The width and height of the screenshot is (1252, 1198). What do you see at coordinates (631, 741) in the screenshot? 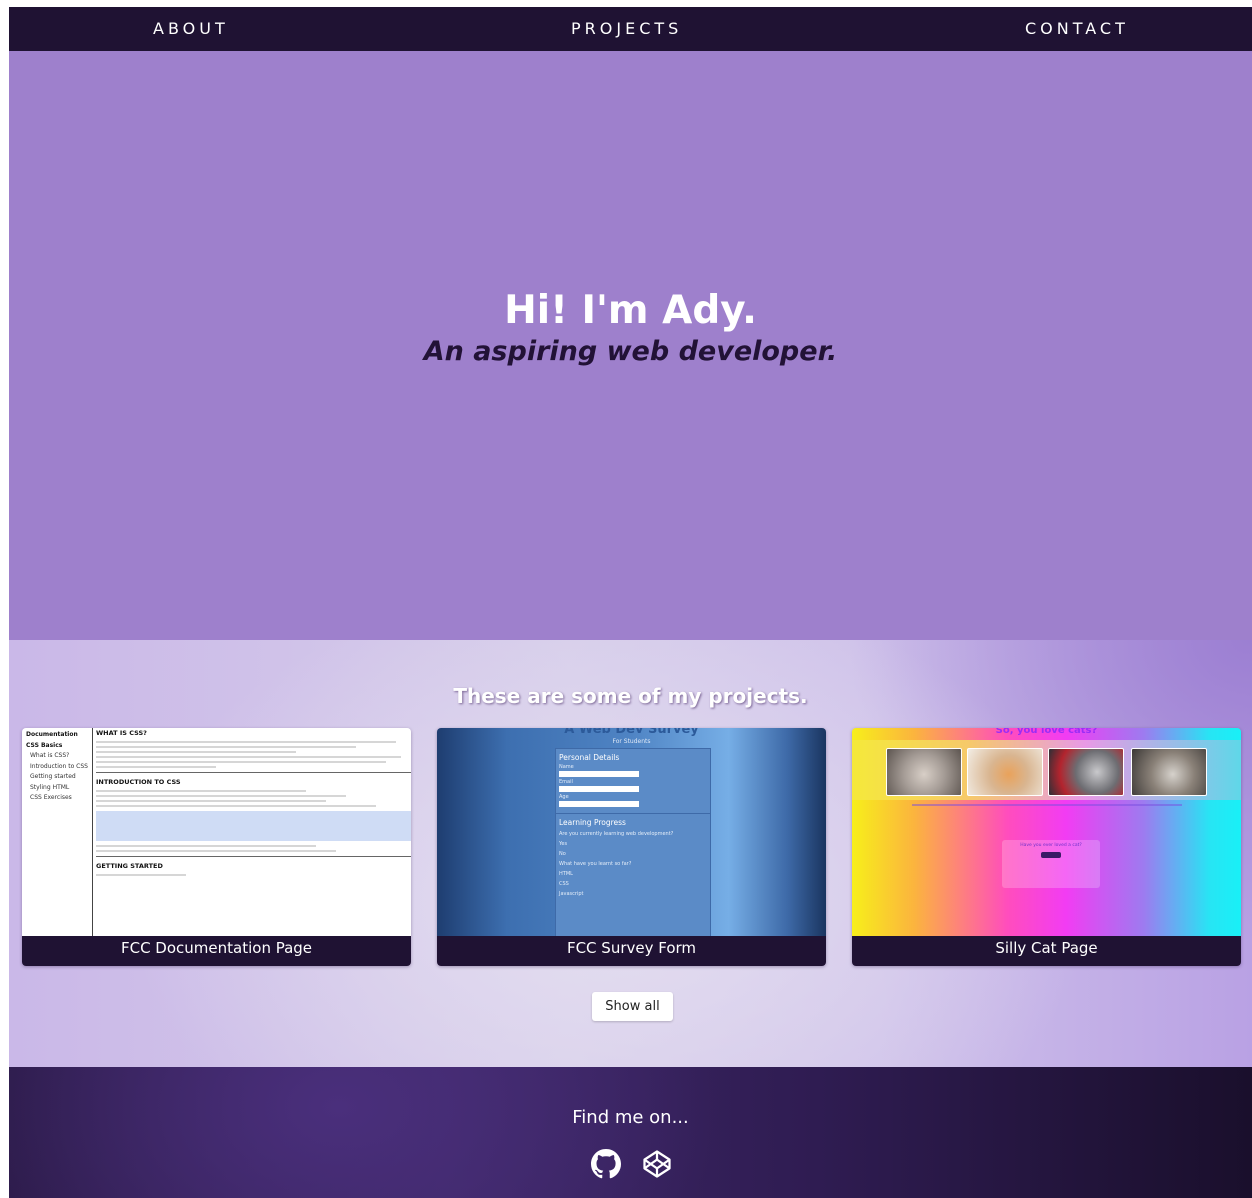
I see `thumb-survey-subtitle: For Students` at bounding box center [631, 741].